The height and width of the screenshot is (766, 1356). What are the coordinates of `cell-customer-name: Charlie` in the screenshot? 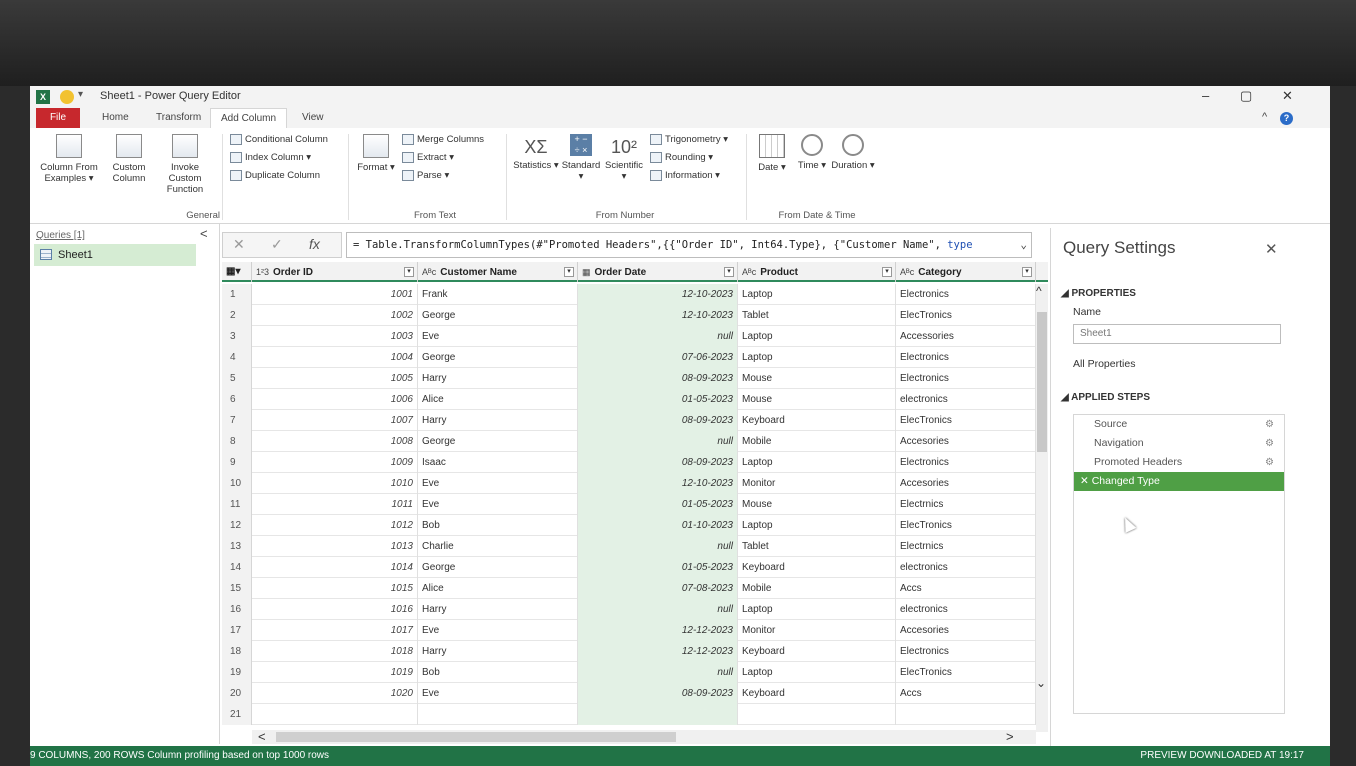 It's located at (498, 546).